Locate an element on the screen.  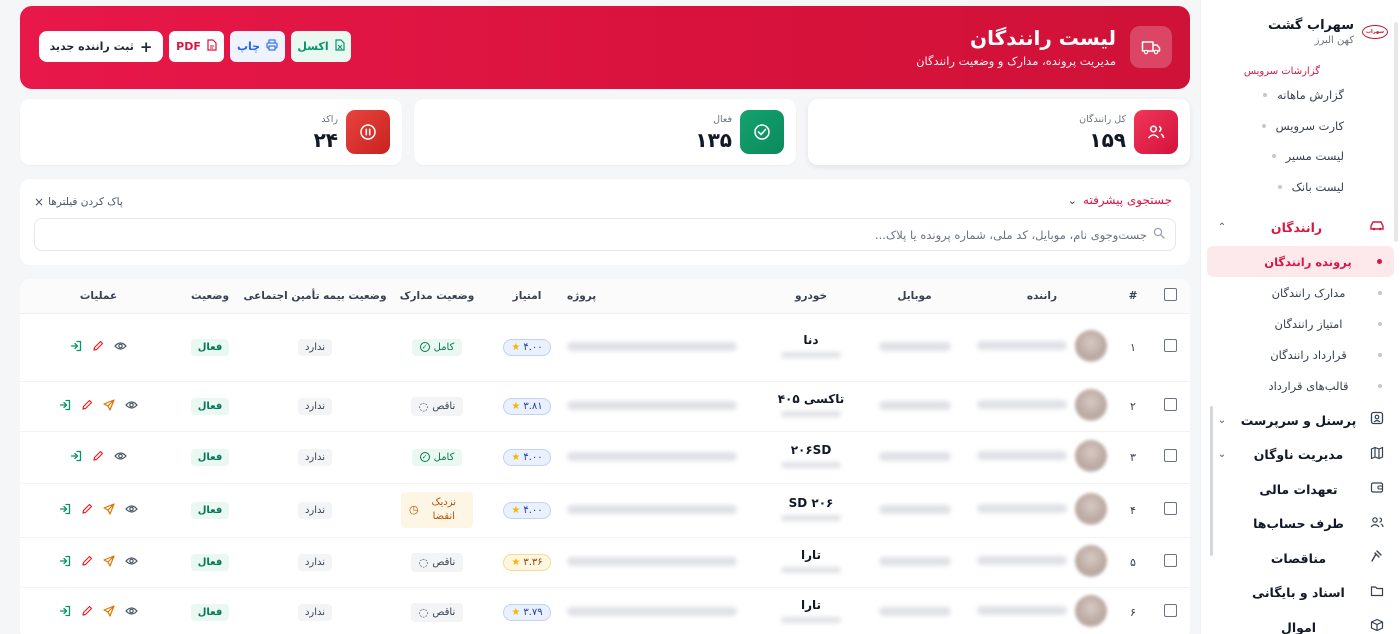
sidebar-item-driver-scores: امتیاز رانندگان is located at coordinates (1300, 323).